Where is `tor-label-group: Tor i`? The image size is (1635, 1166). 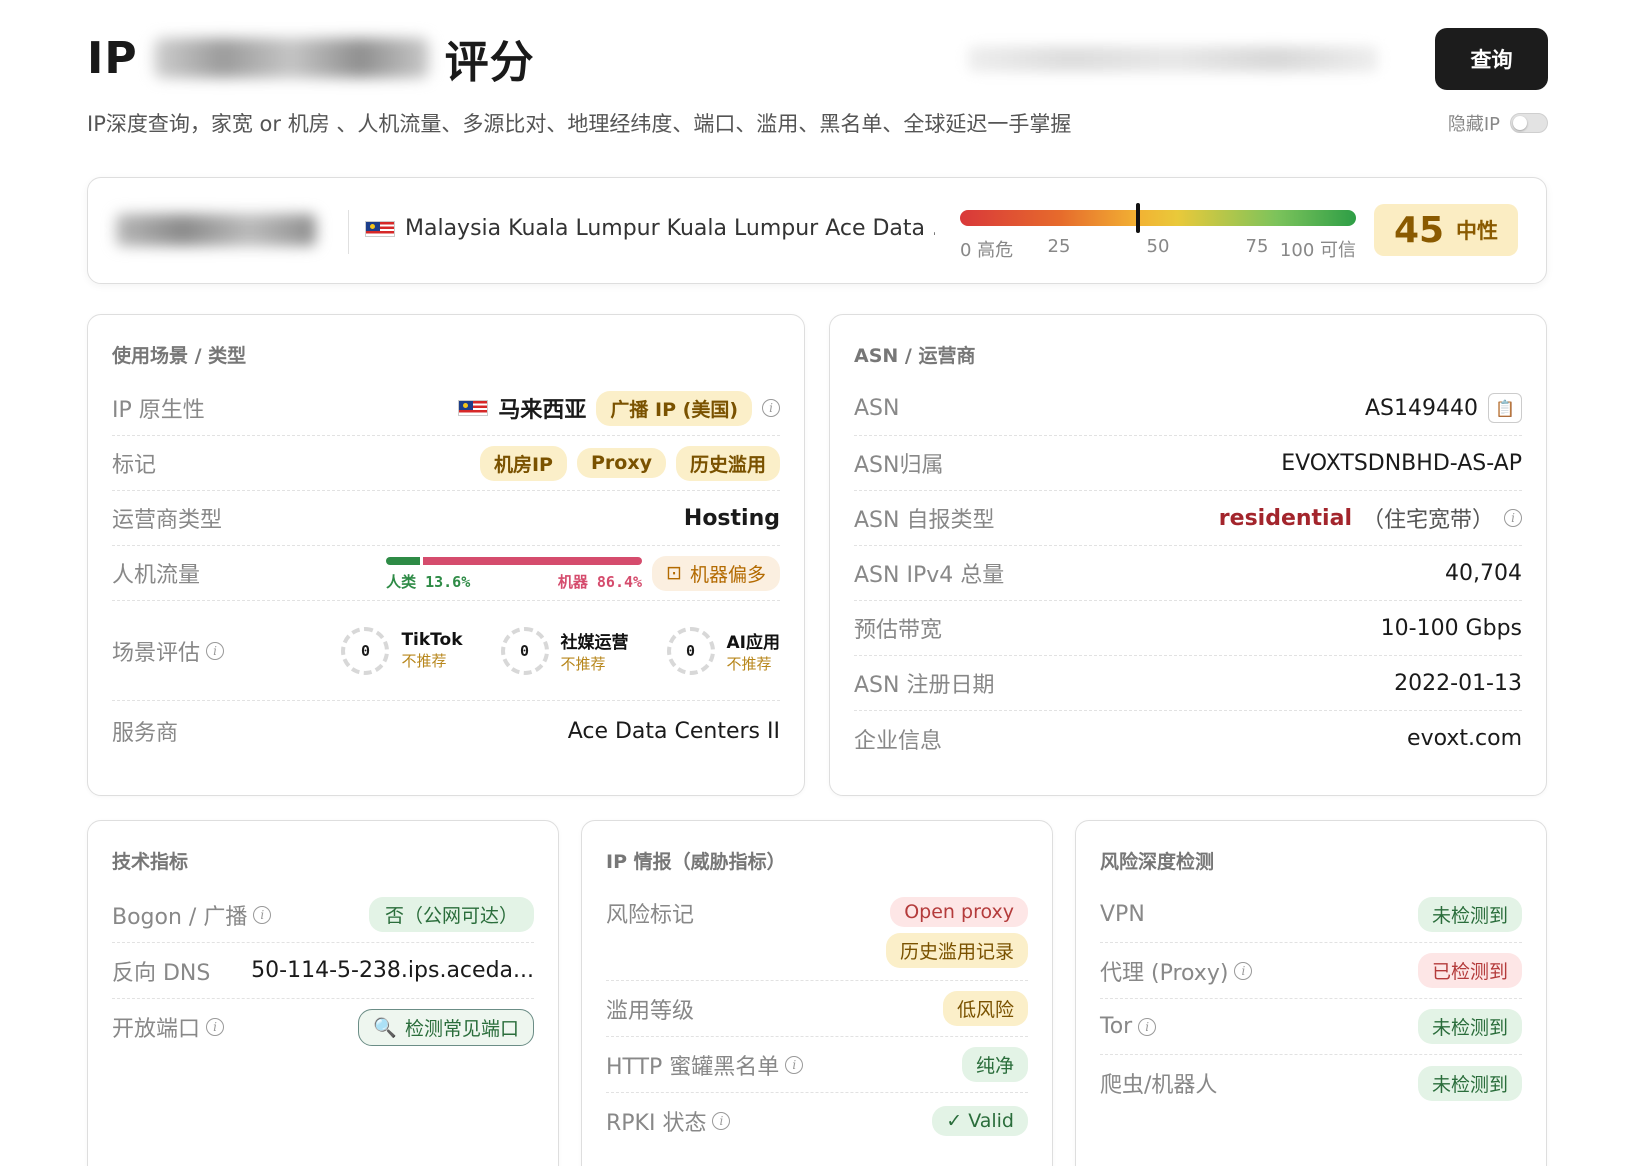 tor-label-group: Tor i is located at coordinates (1128, 1026).